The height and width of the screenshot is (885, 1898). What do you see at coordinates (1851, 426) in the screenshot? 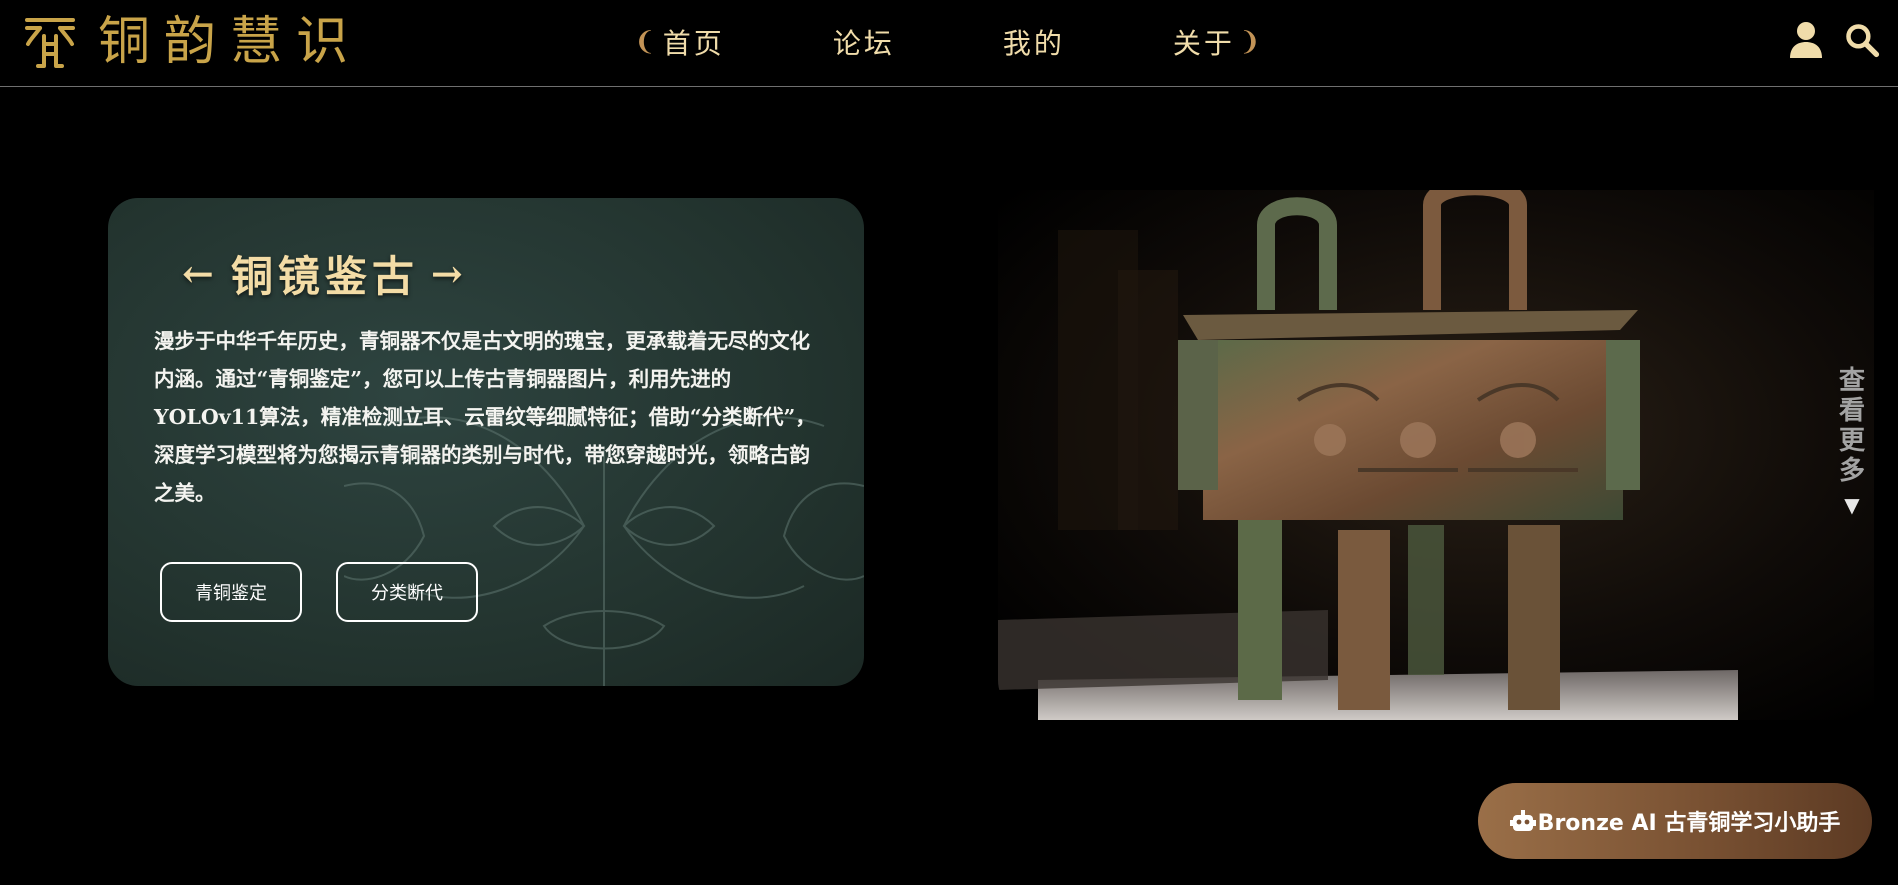
I see `see-more-label: 查看更多` at bounding box center [1851, 426].